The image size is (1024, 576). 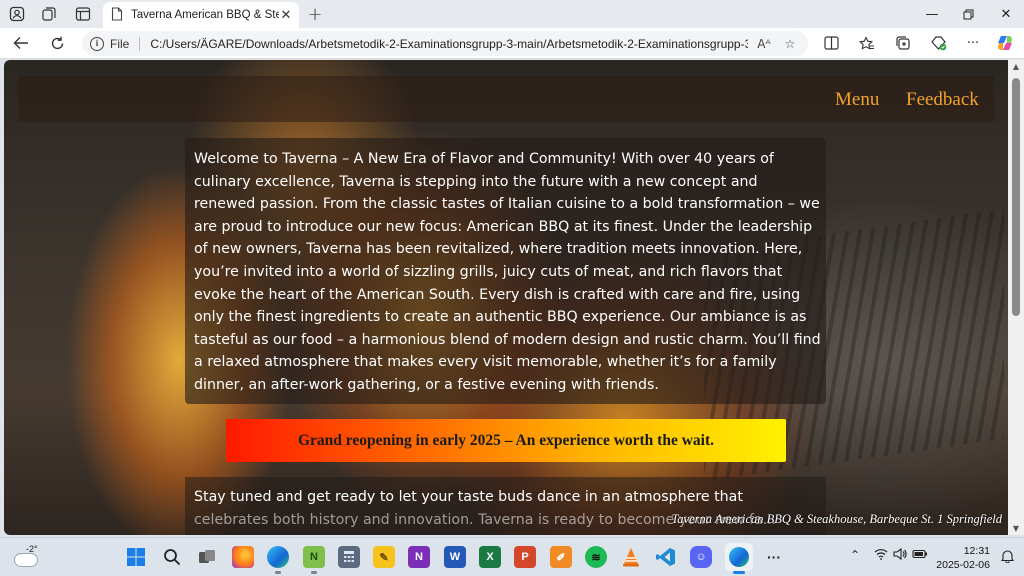 I want to click on active-indicator, so click(x=739, y=572).